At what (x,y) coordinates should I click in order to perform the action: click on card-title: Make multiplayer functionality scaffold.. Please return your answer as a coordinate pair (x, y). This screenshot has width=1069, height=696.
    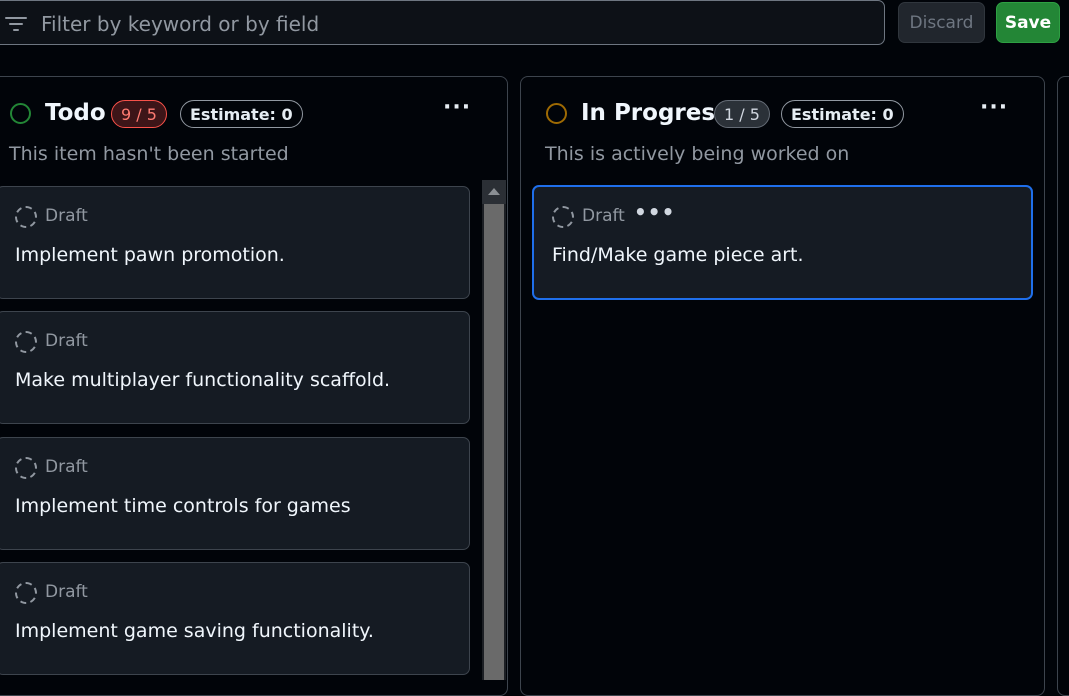
    Looking at the image, I should click on (202, 380).